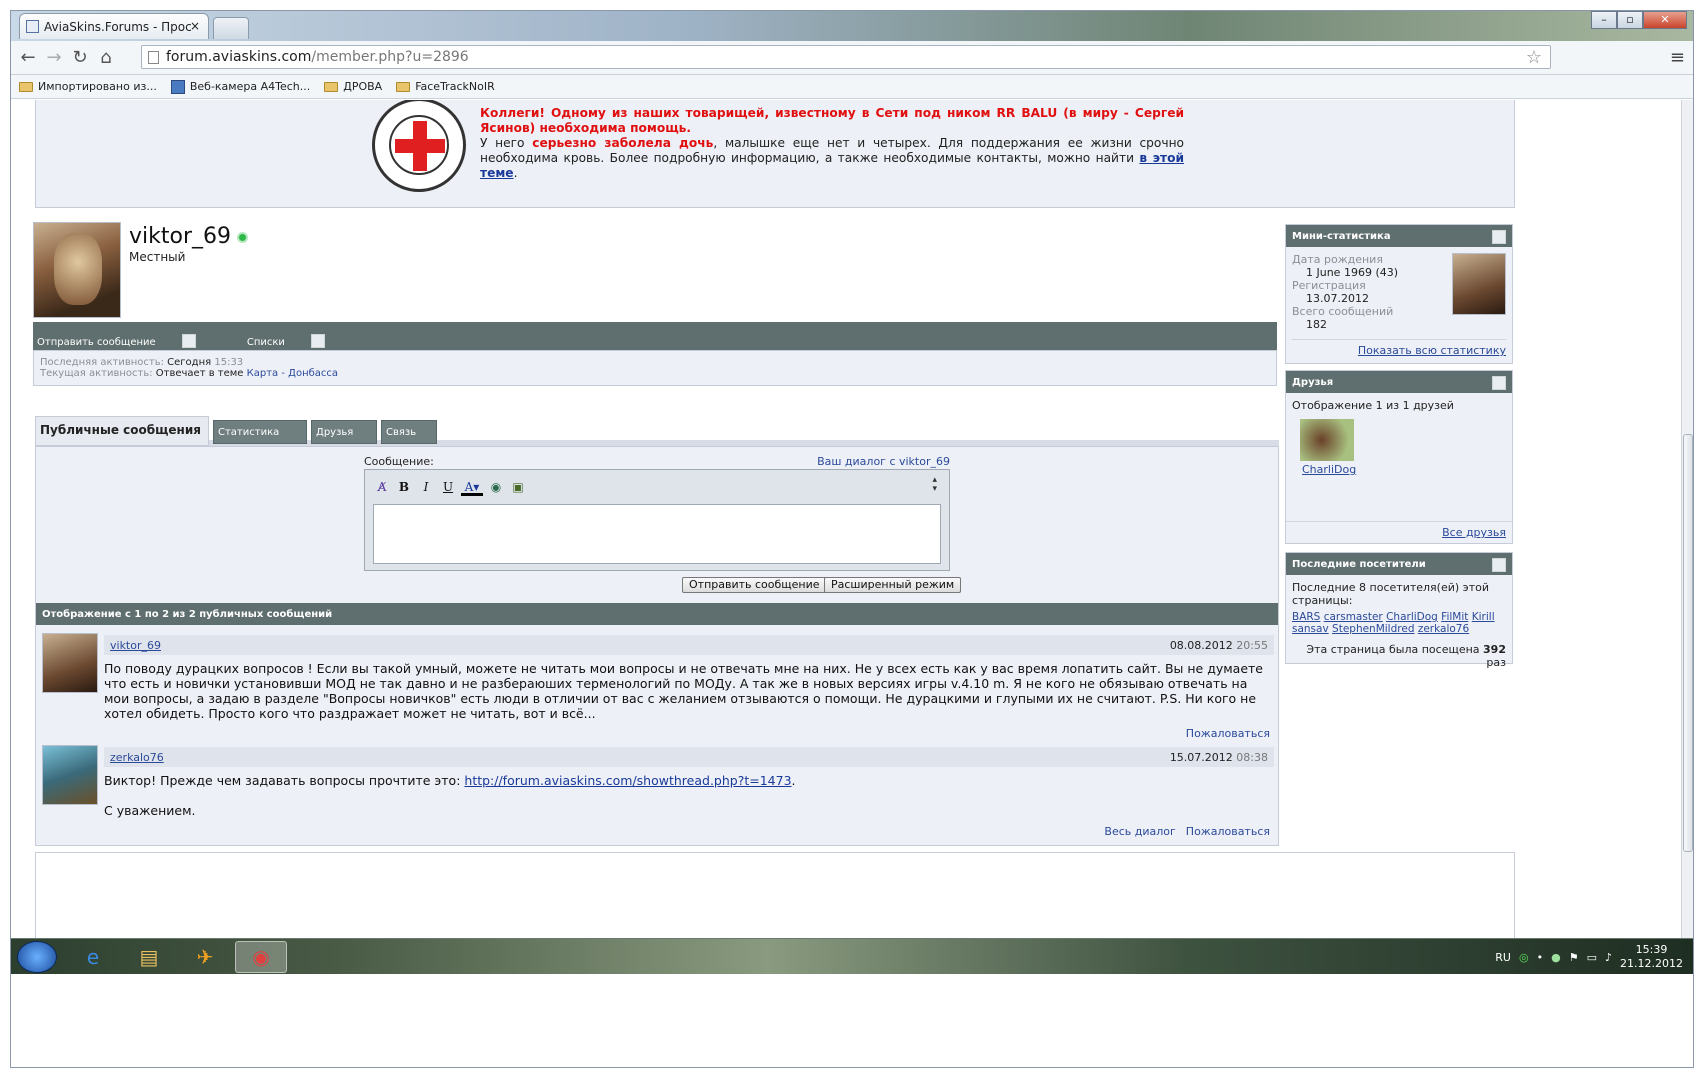 This screenshot has height=1078, width=1708. I want to click on online-status-icon, so click(242, 237).